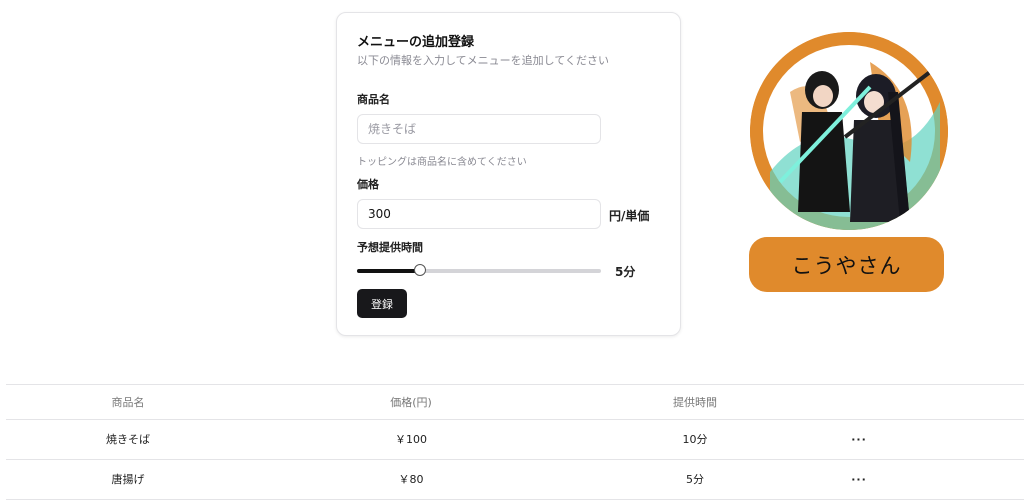 The width and height of the screenshot is (1024, 504). I want to click on product-name-label: 商品名, so click(373, 99).